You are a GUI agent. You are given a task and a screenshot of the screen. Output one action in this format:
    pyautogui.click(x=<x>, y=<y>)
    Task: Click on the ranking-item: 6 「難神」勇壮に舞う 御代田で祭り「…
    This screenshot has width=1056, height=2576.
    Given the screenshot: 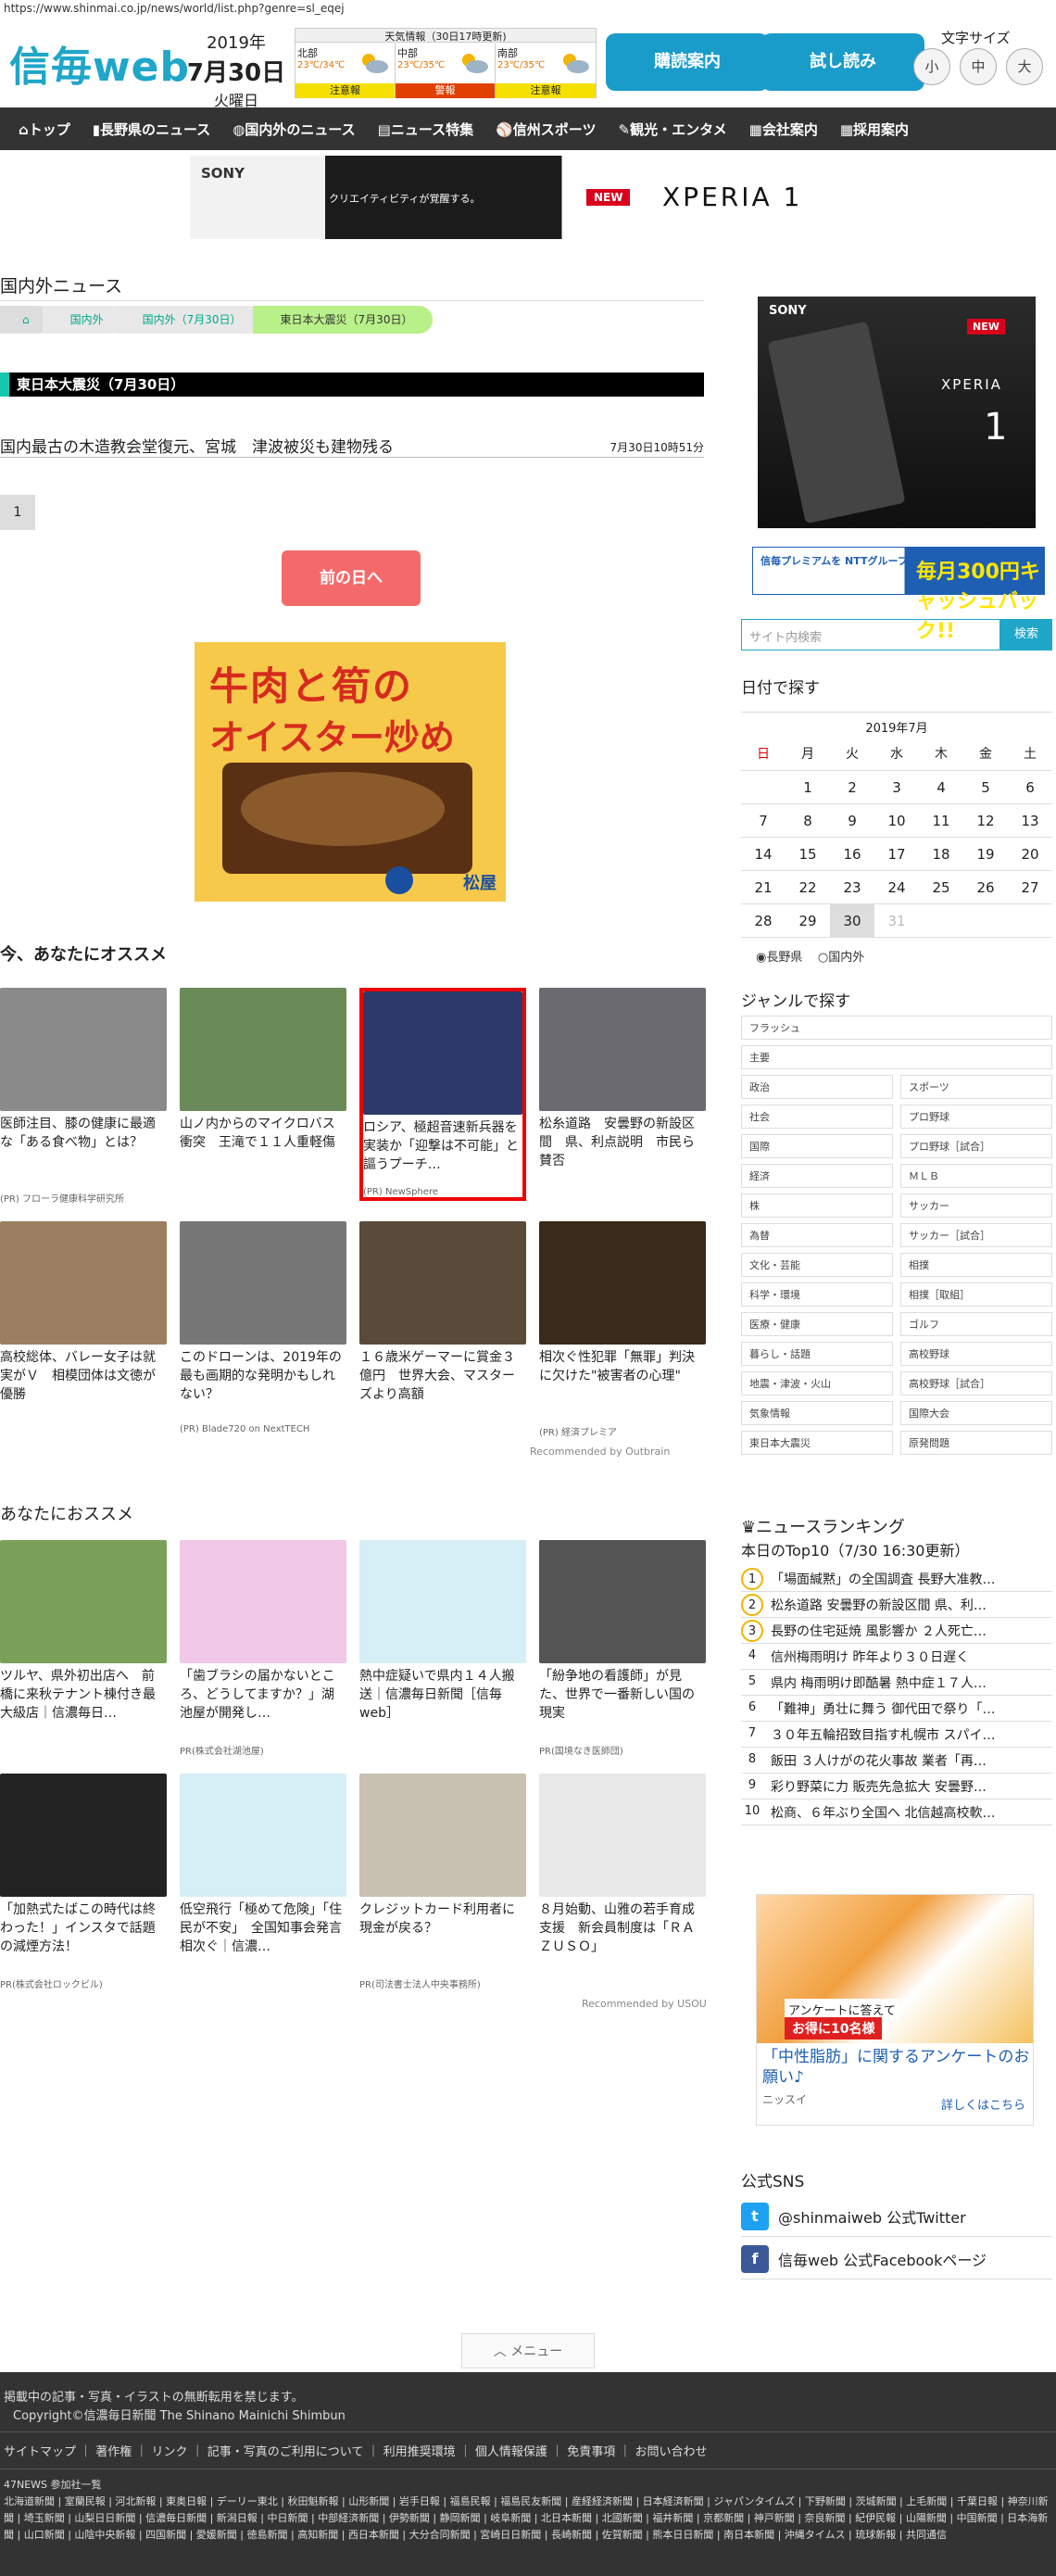 What is the action you would take?
    pyautogui.click(x=896, y=1709)
    